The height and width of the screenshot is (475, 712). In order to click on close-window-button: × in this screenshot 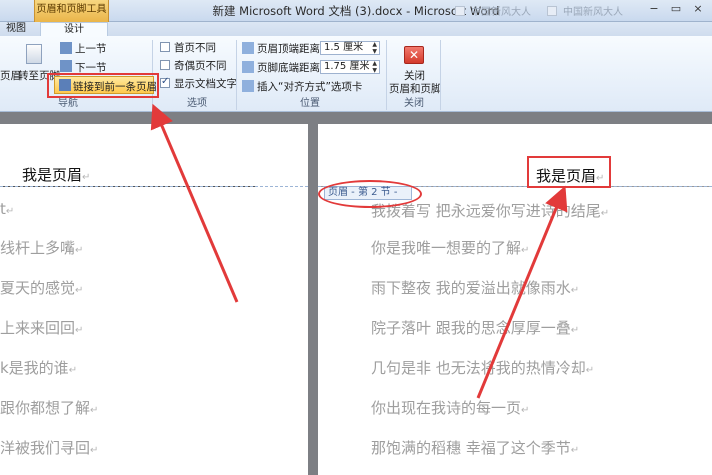, I will do `click(698, 9)`.